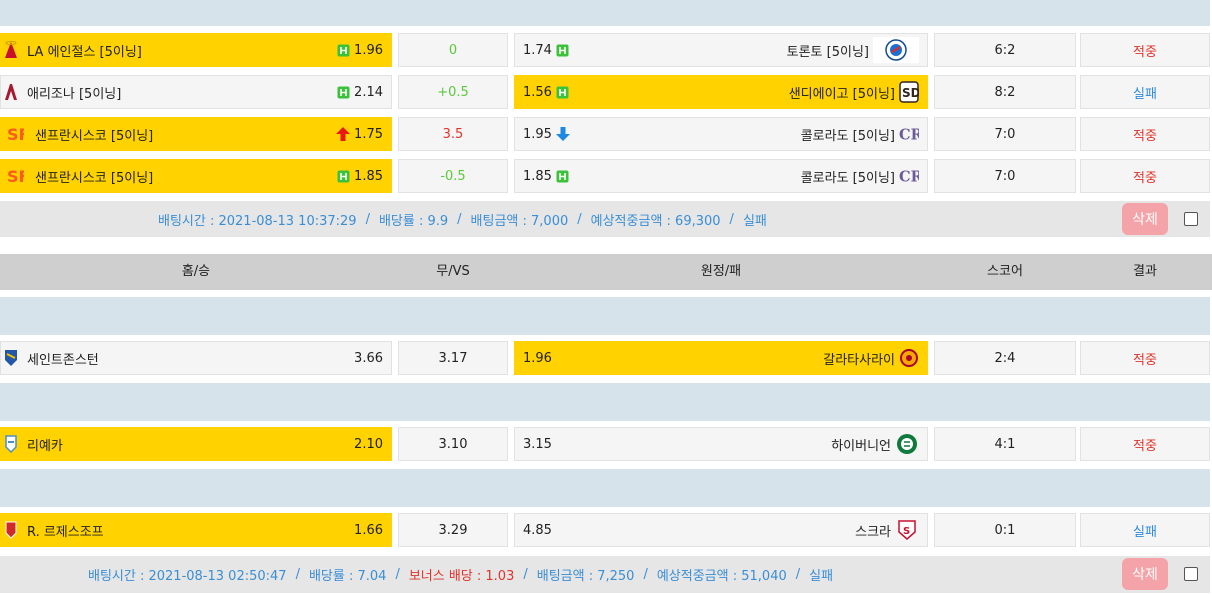 The image size is (1212, 595). What do you see at coordinates (196, 176) in the screenshot?
I see `home-cell: SF 샌프란시스코 [5이닝] 1.85` at bounding box center [196, 176].